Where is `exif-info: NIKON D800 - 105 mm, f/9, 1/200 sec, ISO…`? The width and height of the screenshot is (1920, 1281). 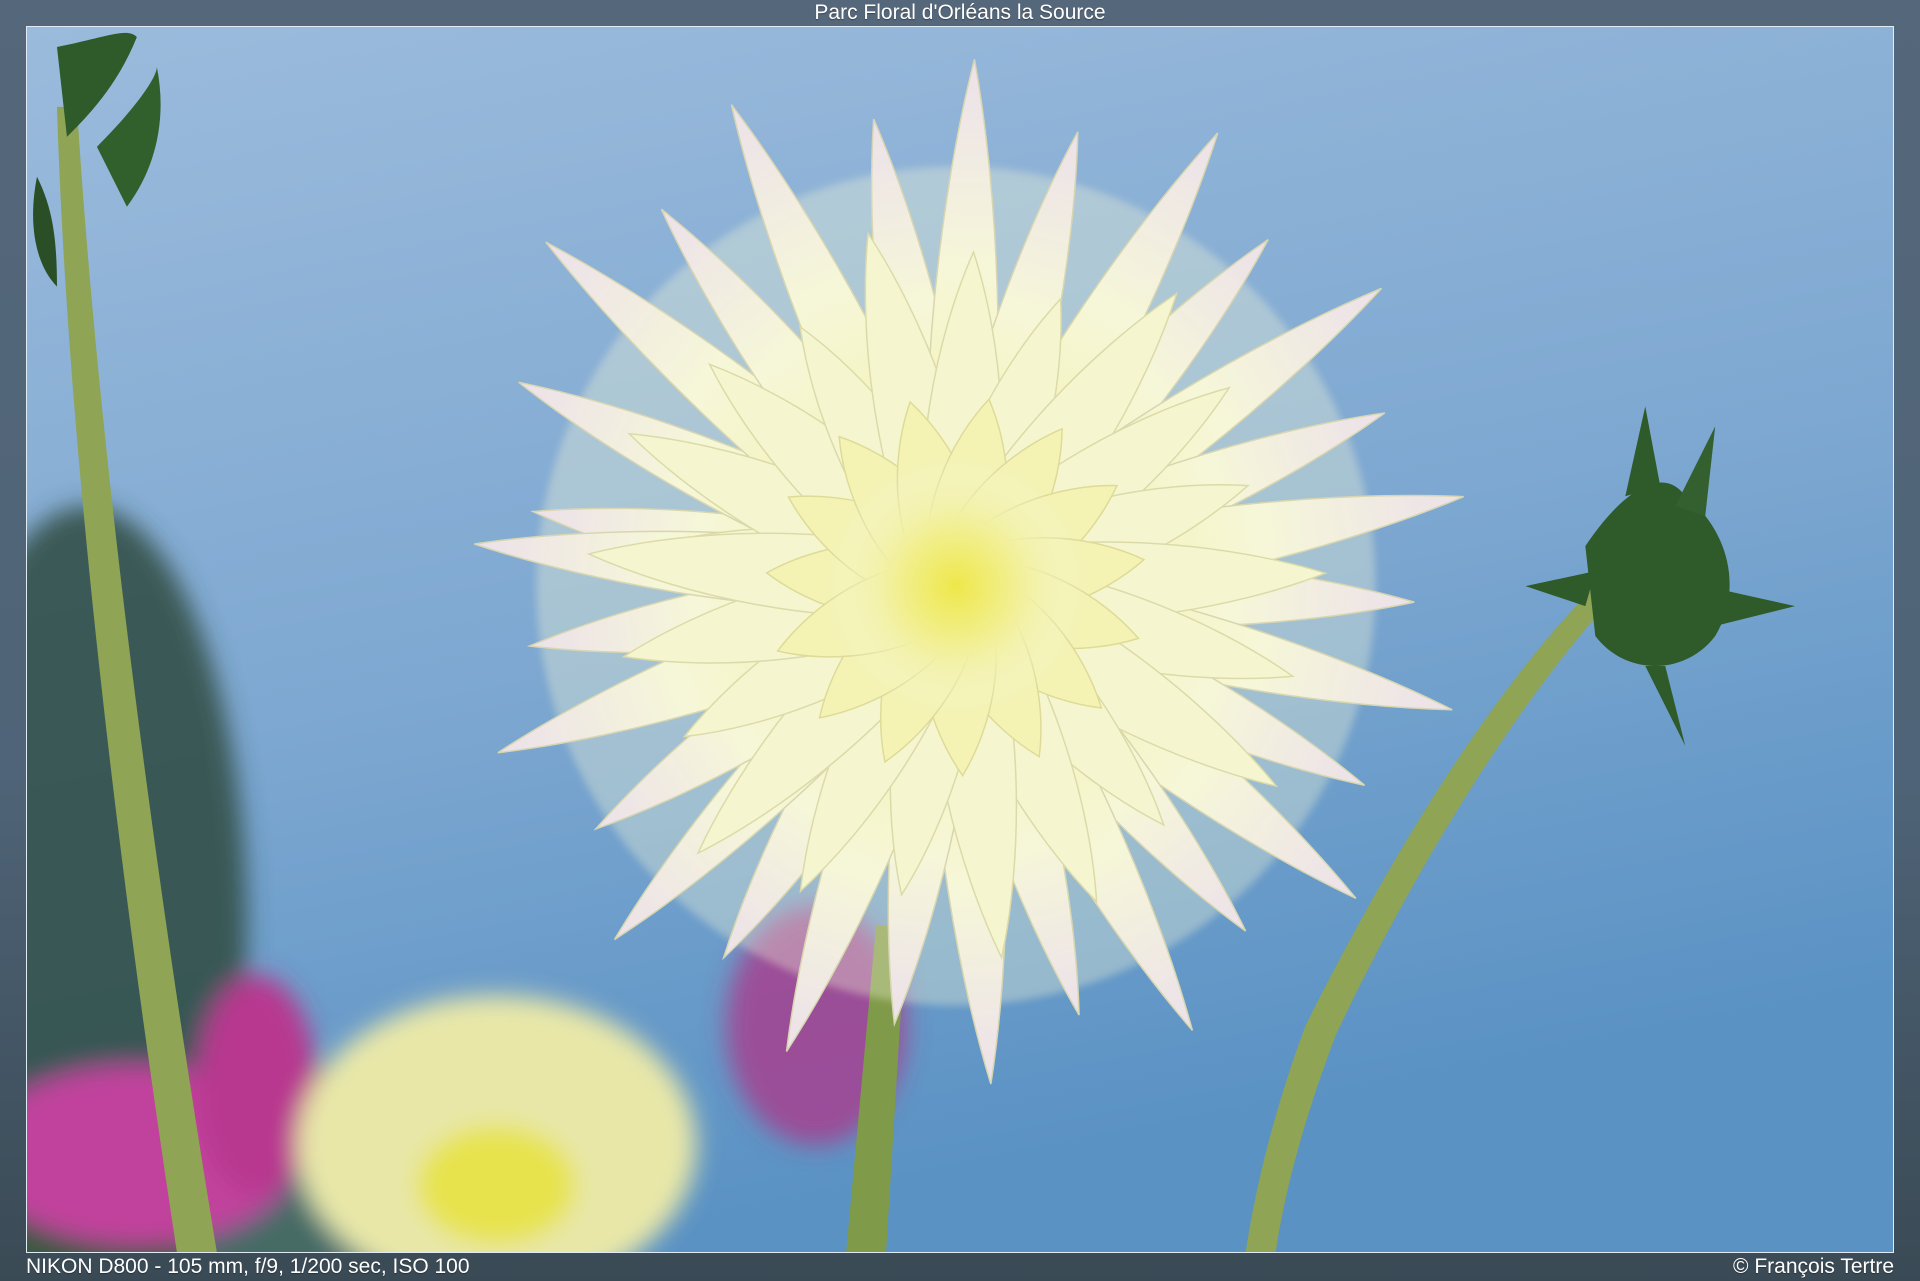
exif-info: NIKON D800 - 105 mm, f/9, 1/200 sec, ISO… is located at coordinates (248, 1266).